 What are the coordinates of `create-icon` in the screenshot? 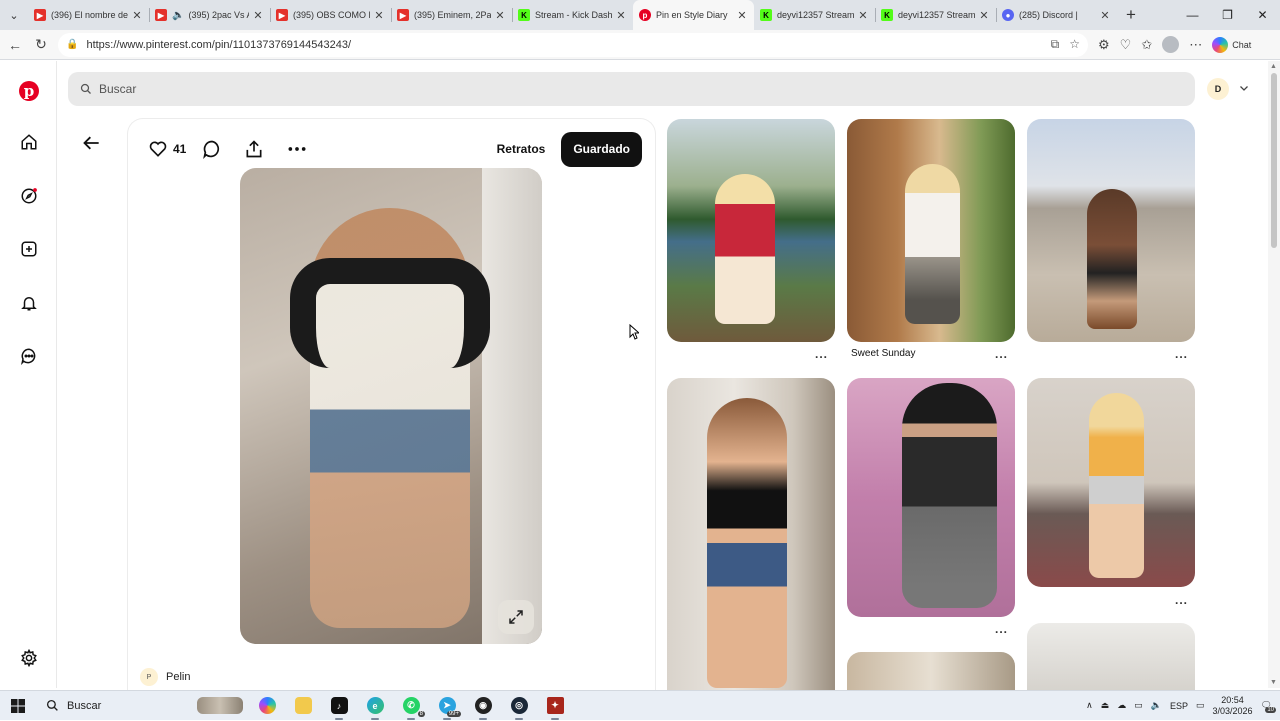 It's located at (29, 249).